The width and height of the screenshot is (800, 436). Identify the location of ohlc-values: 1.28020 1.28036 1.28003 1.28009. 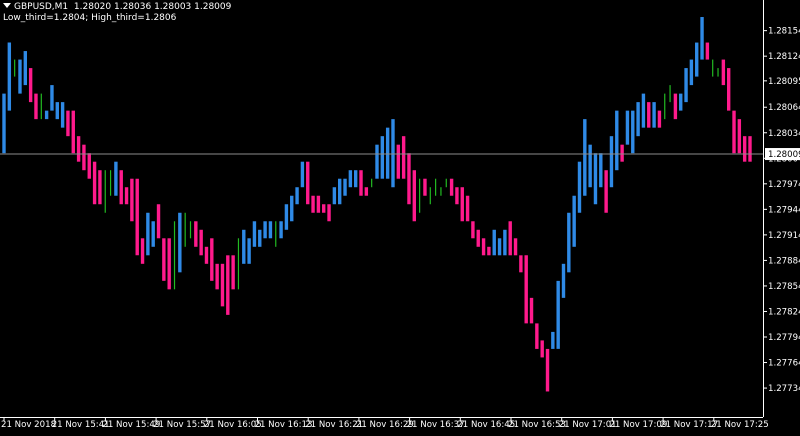
(152, 7).